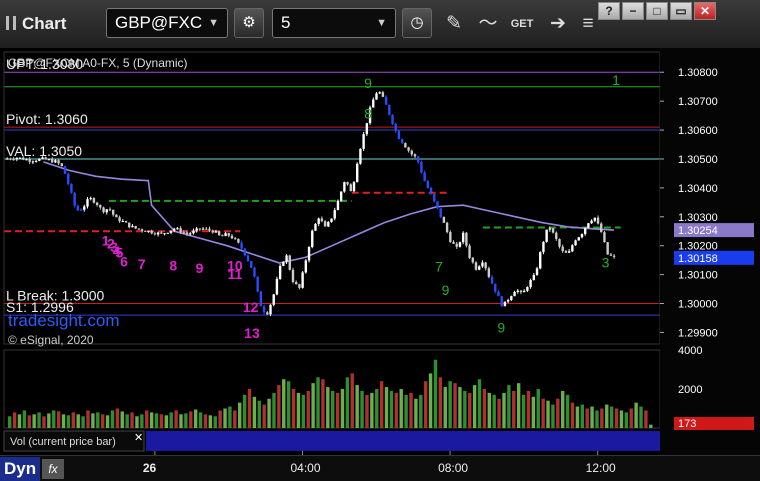 The height and width of the screenshot is (481, 760). What do you see at coordinates (698, 189) in the screenshot?
I see `price-tick-label: 1.30400` at bounding box center [698, 189].